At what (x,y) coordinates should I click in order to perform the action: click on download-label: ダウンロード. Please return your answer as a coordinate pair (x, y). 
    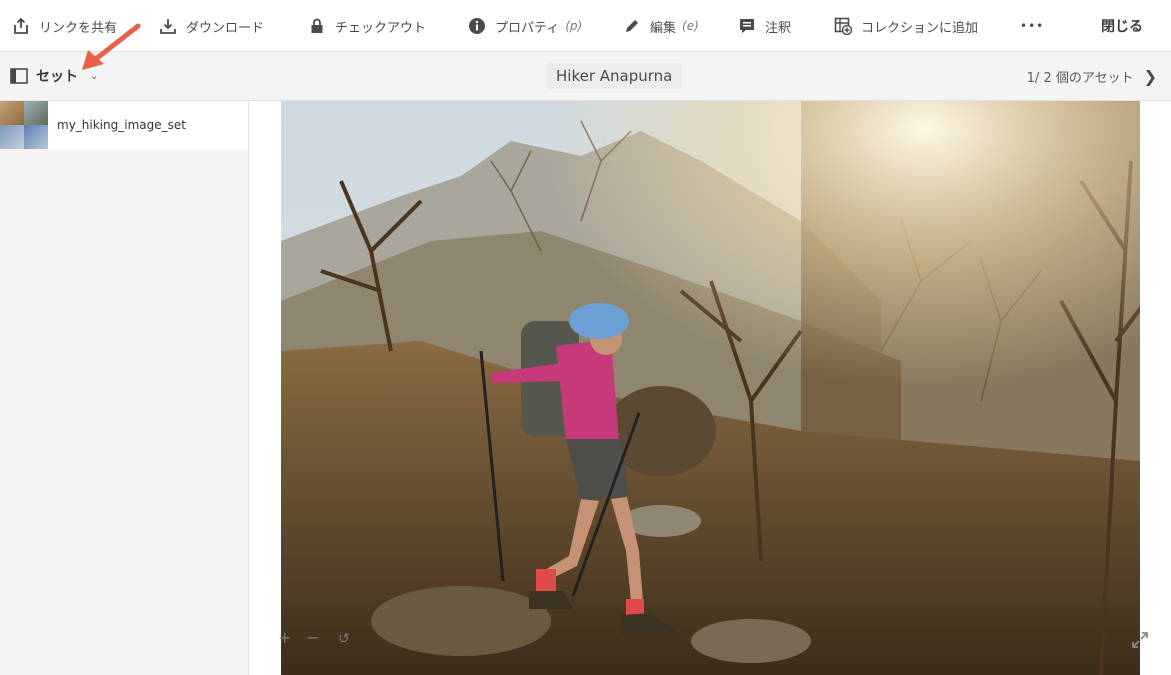
    Looking at the image, I should click on (225, 28).